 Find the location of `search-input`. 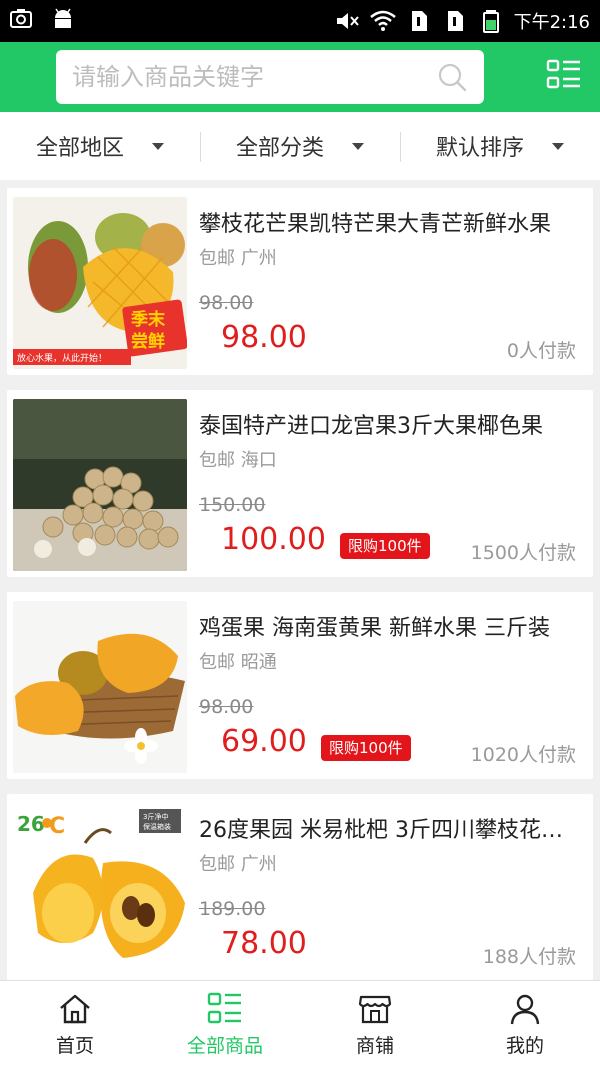

search-input is located at coordinates (242, 77).